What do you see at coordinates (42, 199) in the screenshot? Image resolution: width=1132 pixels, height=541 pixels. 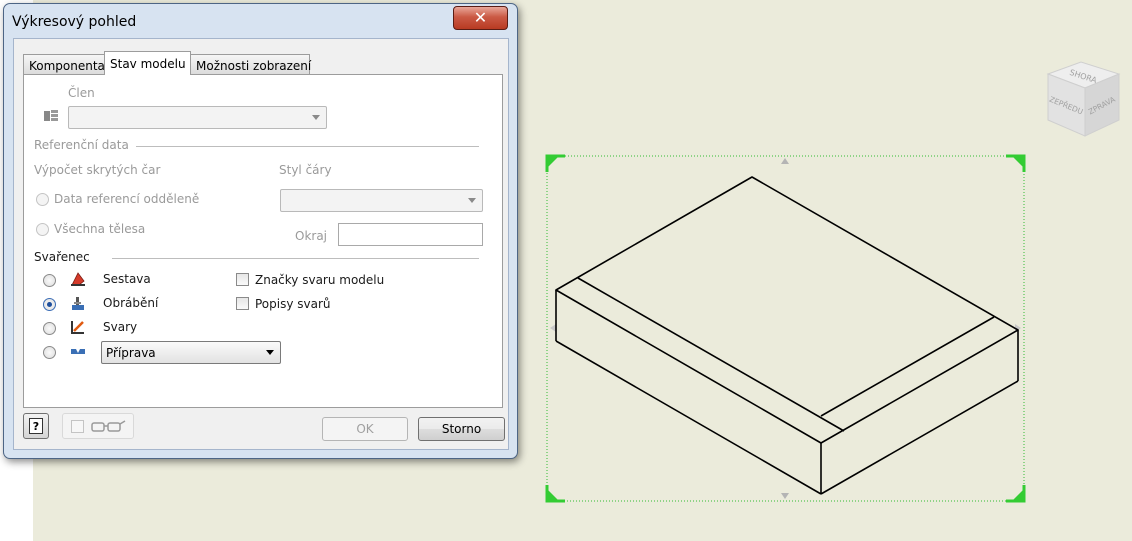 I see `radio-reference-separately` at bounding box center [42, 199].